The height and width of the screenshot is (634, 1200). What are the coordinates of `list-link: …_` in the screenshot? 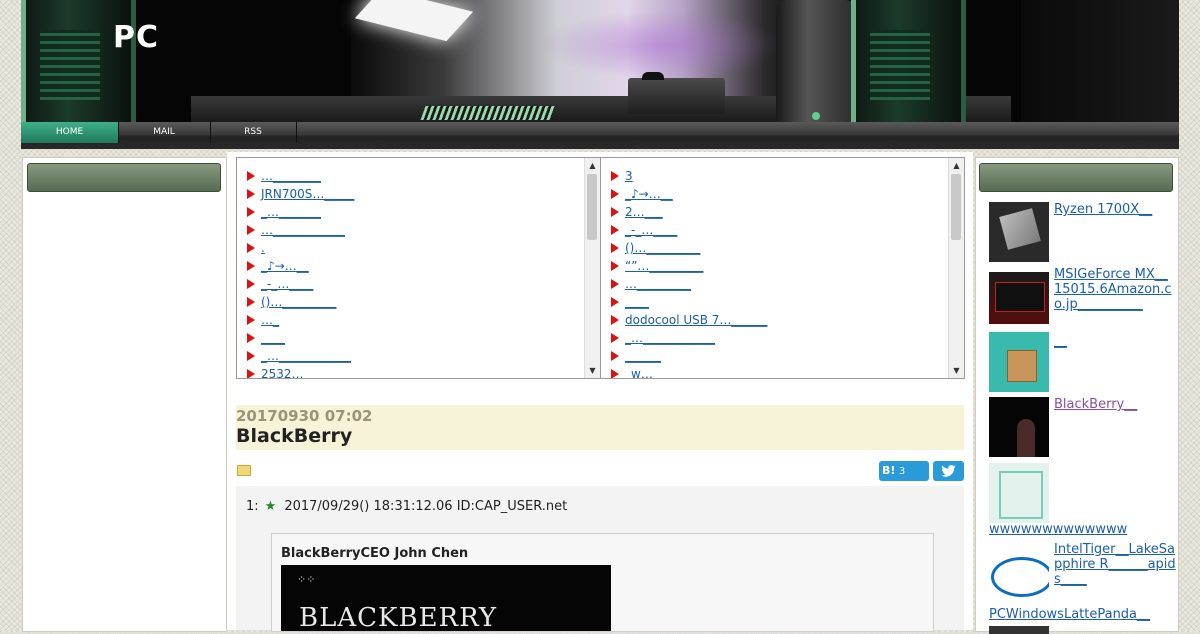 It's located at (270, 320).